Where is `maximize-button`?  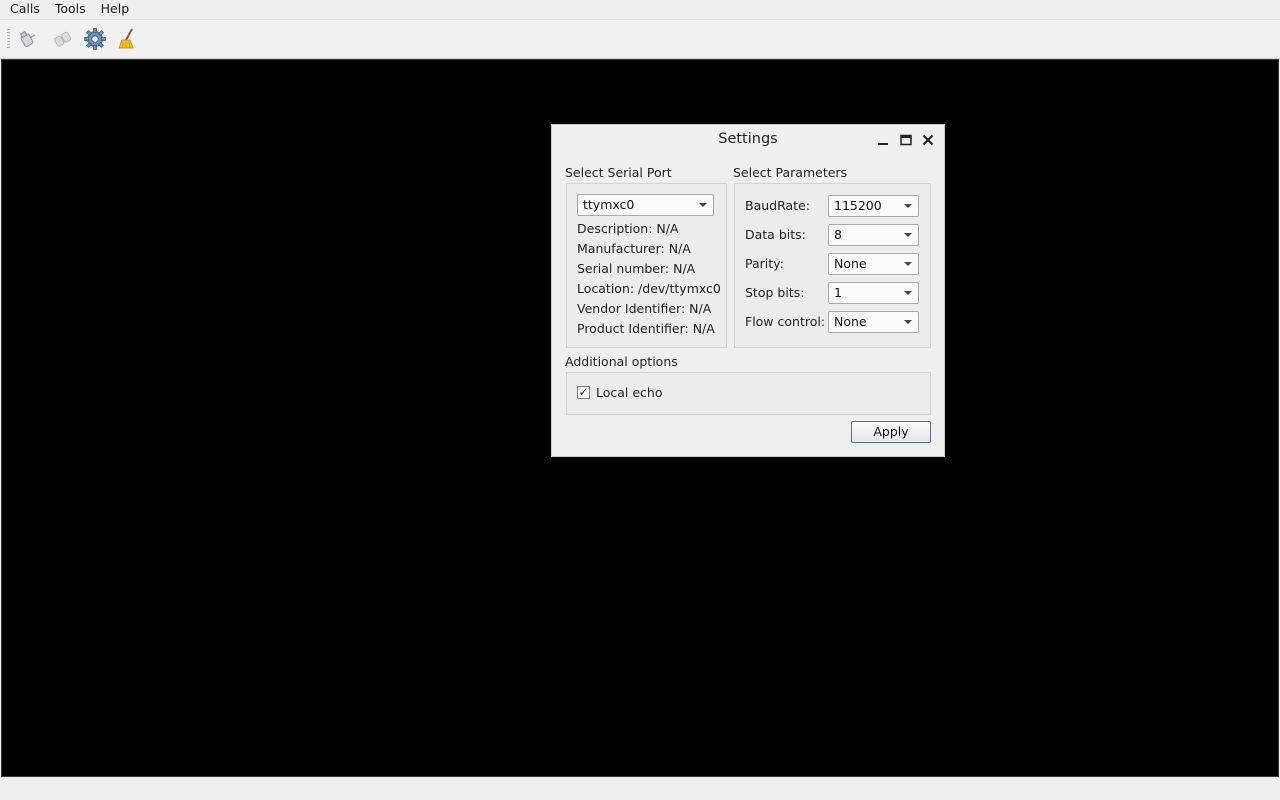 maximize-button is located at coordinates (906, 140).